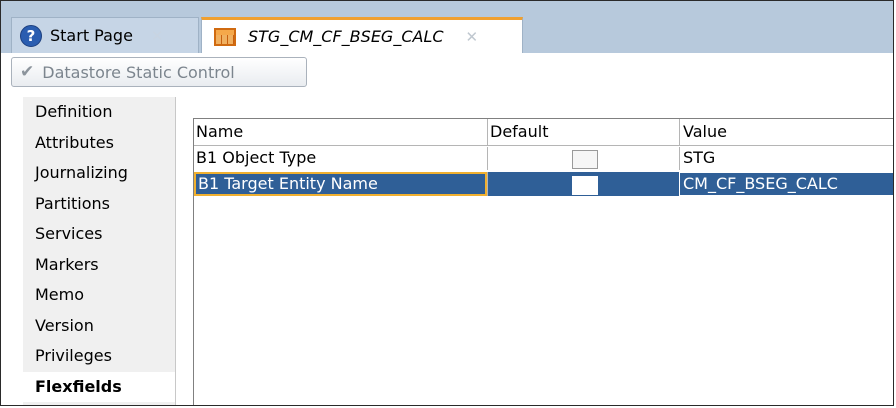 The image size is (896, 408). Describe the element at coordinates (99, 173) in the screenshot. I see `sidebar-item-journalizing: Journalizing` at that location.